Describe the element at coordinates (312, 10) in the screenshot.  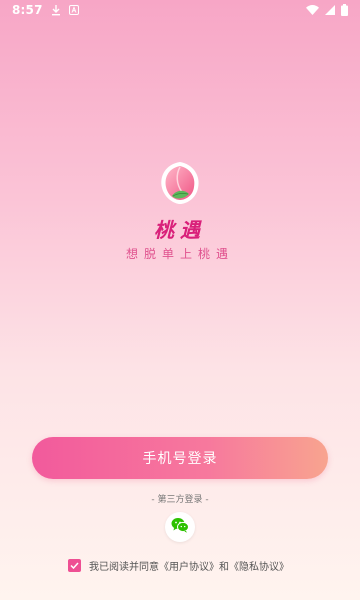
I see `wifi-icon` at that location.